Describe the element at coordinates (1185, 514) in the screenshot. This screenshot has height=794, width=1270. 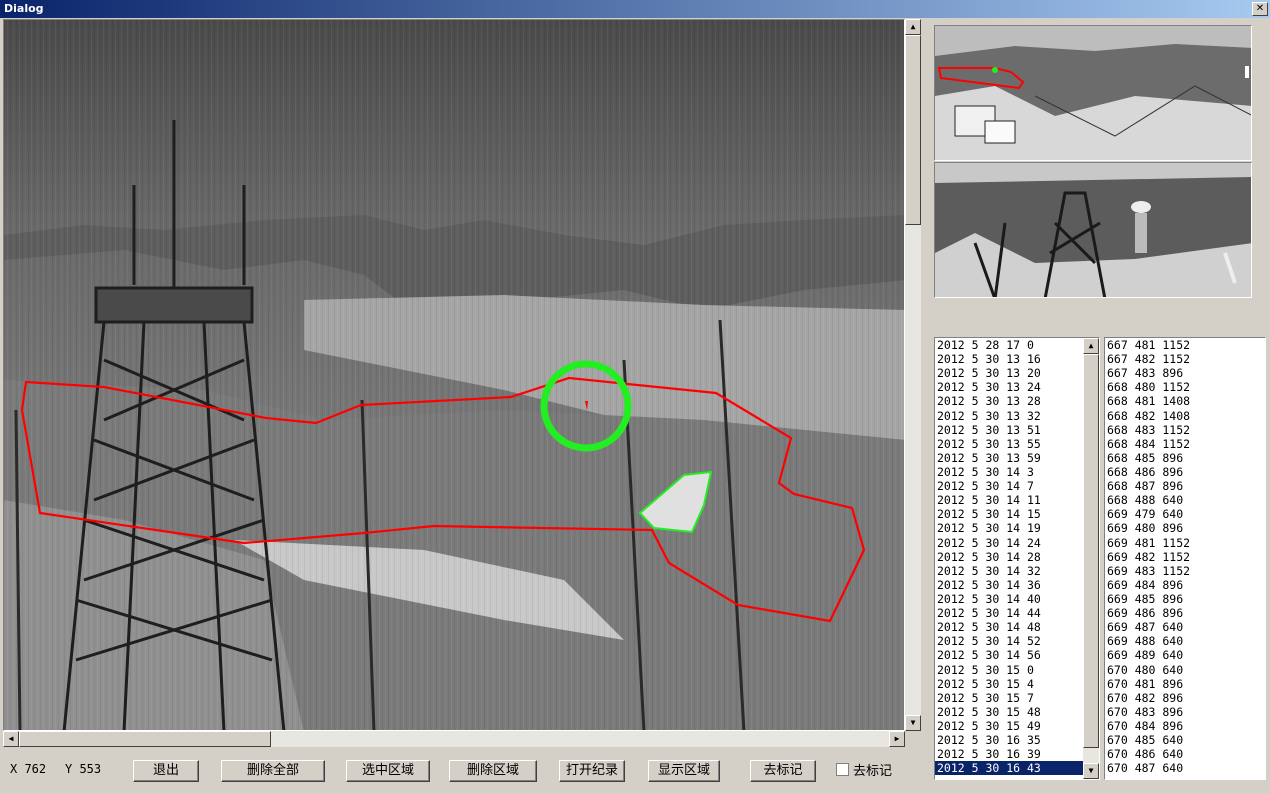
I see `point-list-item: 669 479 640` at that location.